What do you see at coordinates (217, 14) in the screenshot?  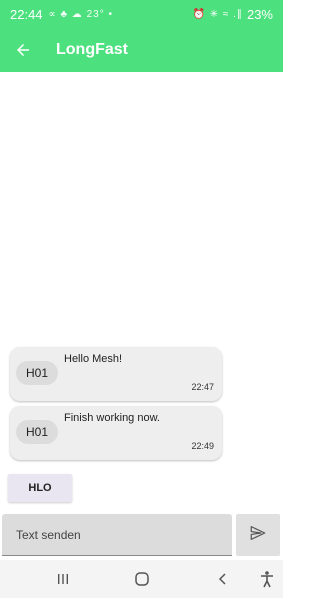 I see `status-system-icons: ⏰ ✳ ≈ .∥` at bounding box center [217, 14].